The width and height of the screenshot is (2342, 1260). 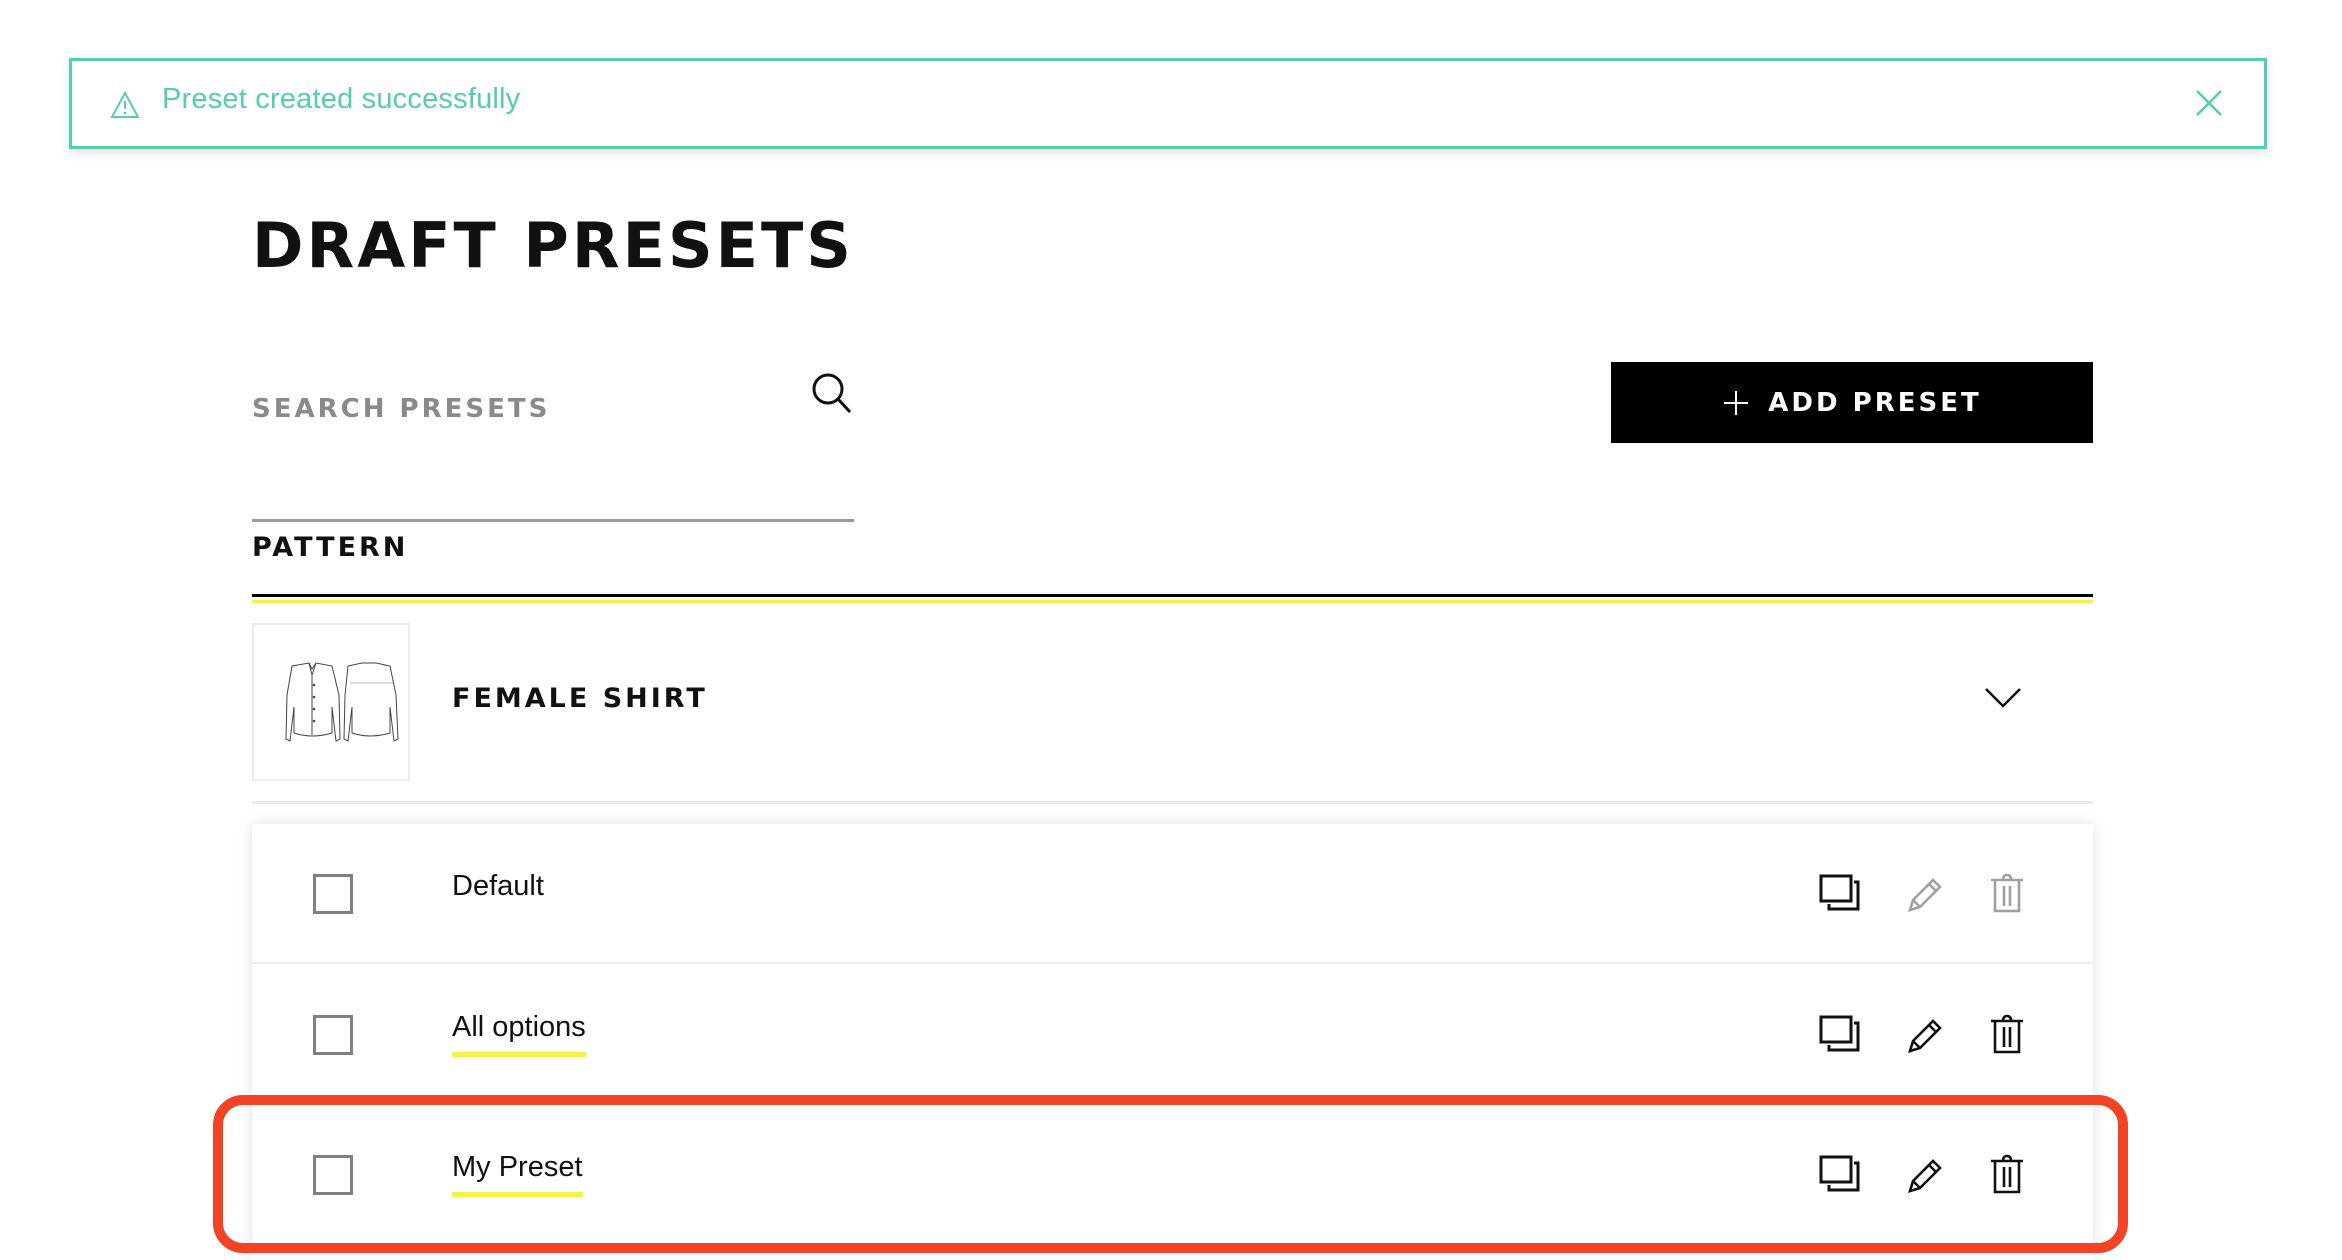 What do you see at coordinates (498, 886) in the screenshot?
I see `preset-name: Default` at bounding box center [498, 886].